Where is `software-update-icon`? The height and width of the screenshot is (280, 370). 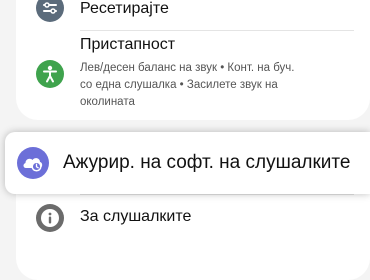
software-update-icon is located at coordinates (33, 163).